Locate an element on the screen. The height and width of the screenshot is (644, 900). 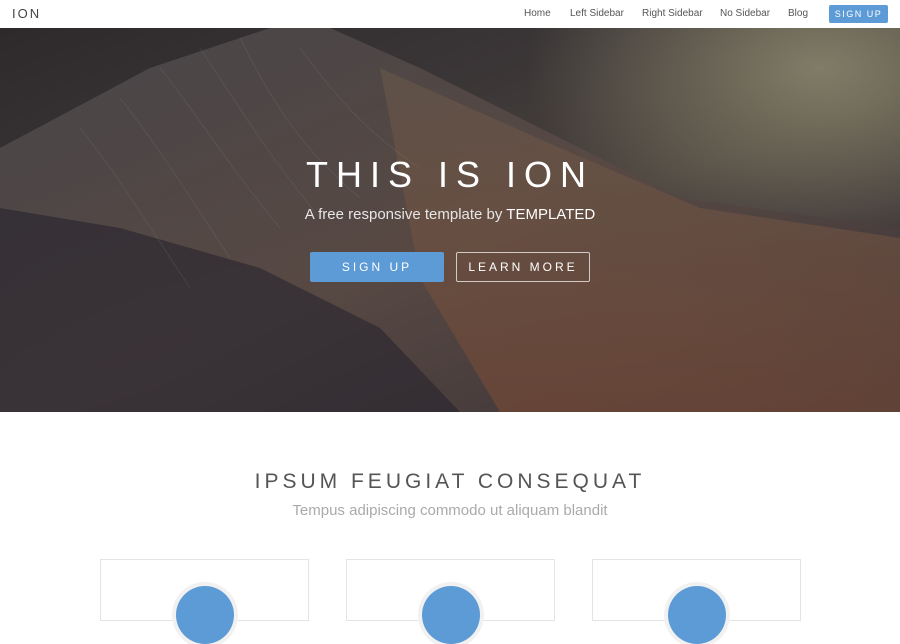
nav-item-blog: Blog is located at coordinates (798, 13).